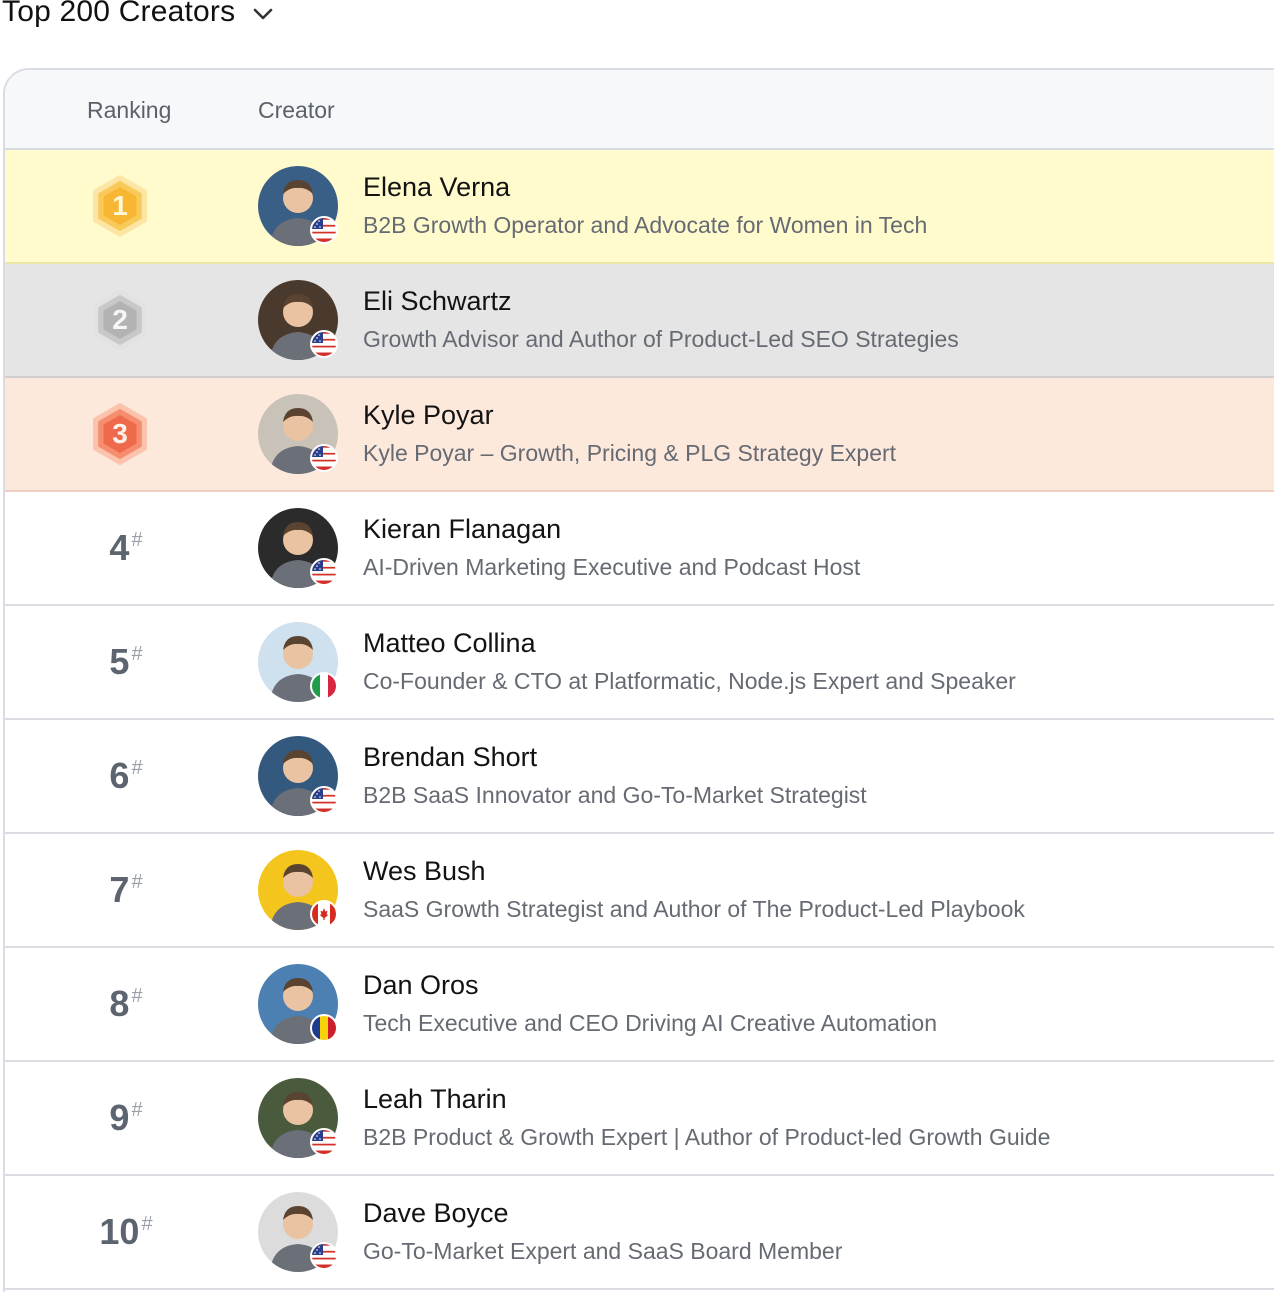 The width and height of the screenshot is (1274, 1292). I want to click on rank-number: 9 #, so click(125, 1118).